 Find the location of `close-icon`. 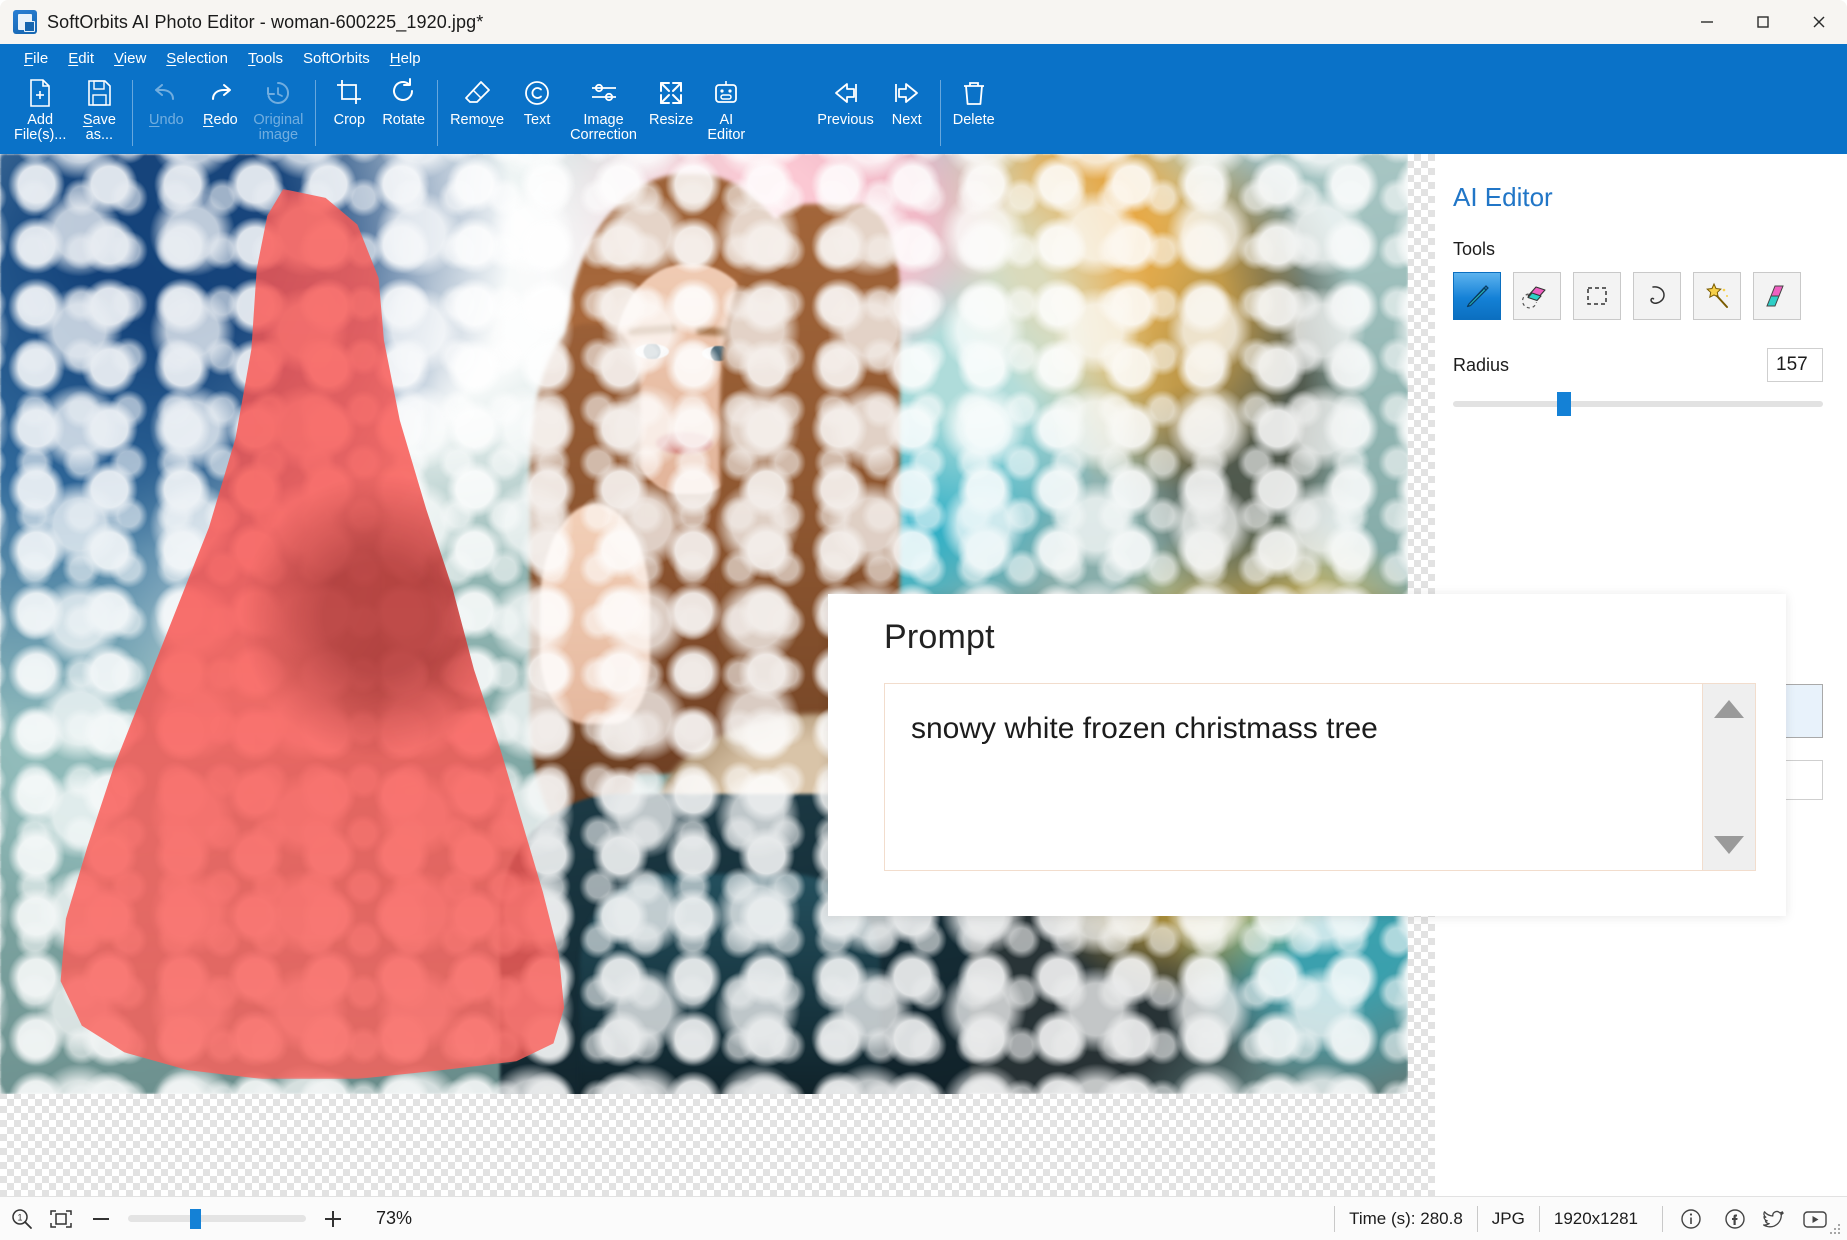

close-icon is located at coordinates (1819, 22).